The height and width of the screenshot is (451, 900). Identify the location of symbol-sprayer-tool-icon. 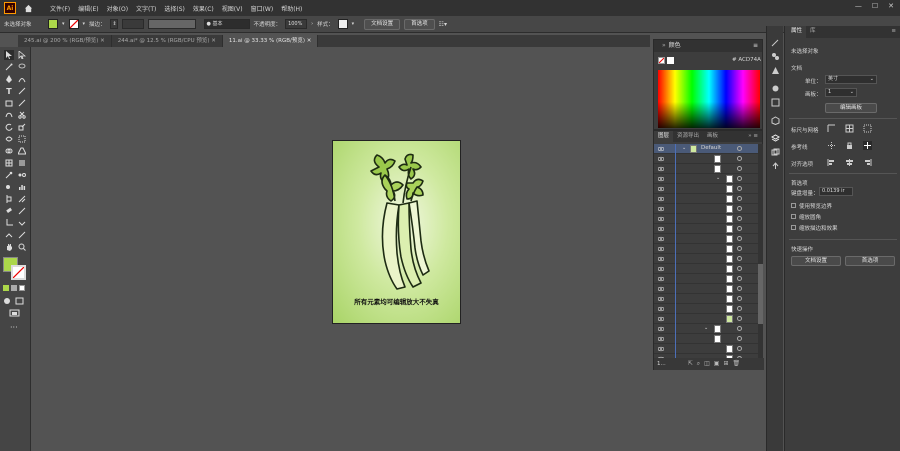
(9, 187).